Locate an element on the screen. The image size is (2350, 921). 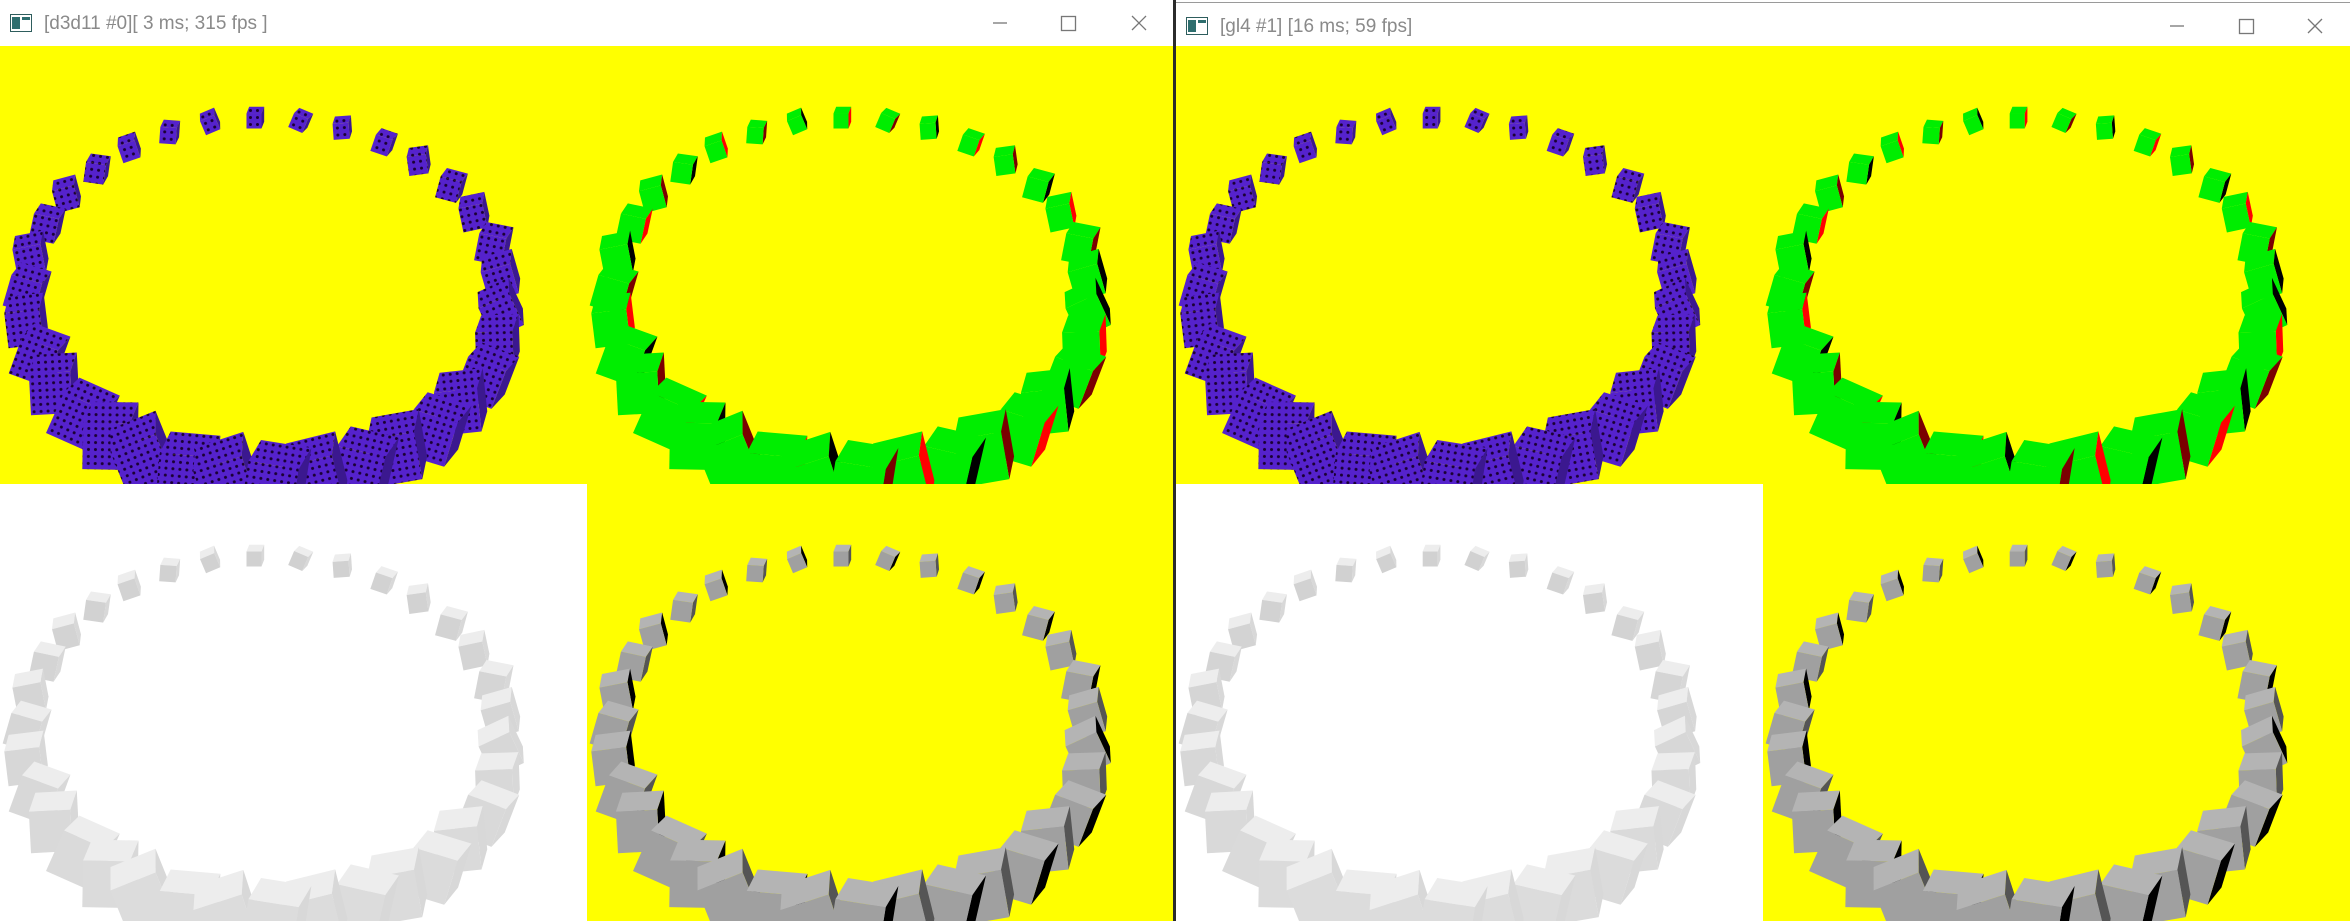
title-bar: [gl4 #1] [16 ms; 59 fps] is located at coordinates (1763, 24).